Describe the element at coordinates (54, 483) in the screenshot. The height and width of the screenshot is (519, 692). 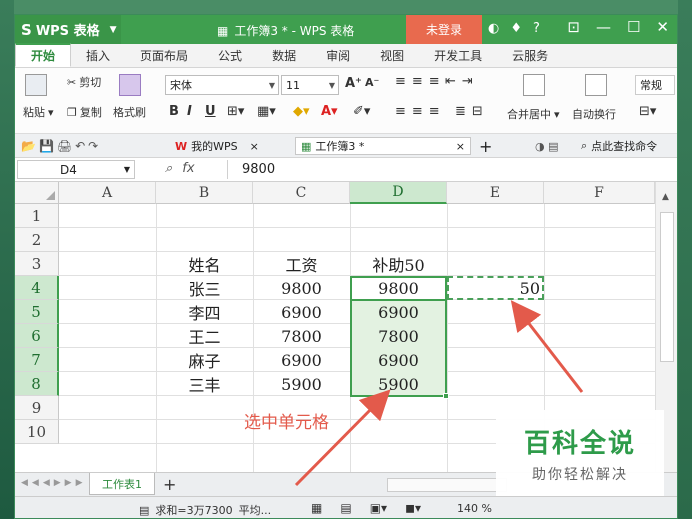
I see `sheet-nav-icons: ◀◀◀▶▶▶` at that location.